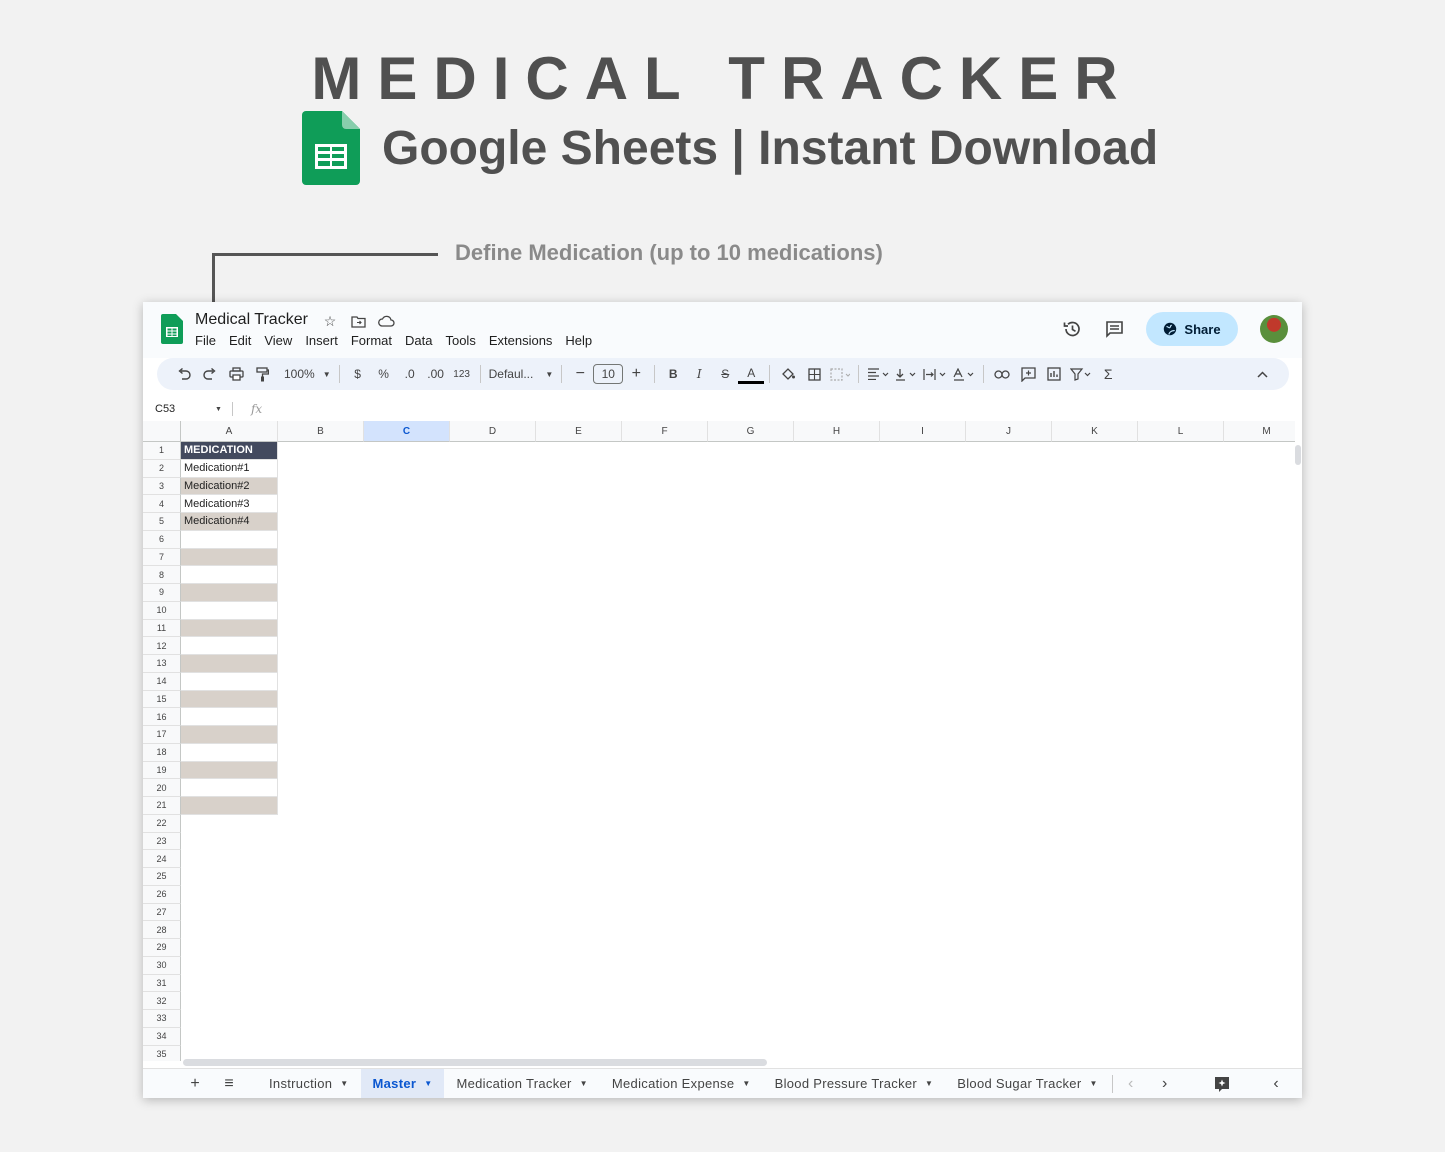 This screenshot has width=1445, height=1152. I want to click on sheet-tab: Master ▼, so click(402, 1083).